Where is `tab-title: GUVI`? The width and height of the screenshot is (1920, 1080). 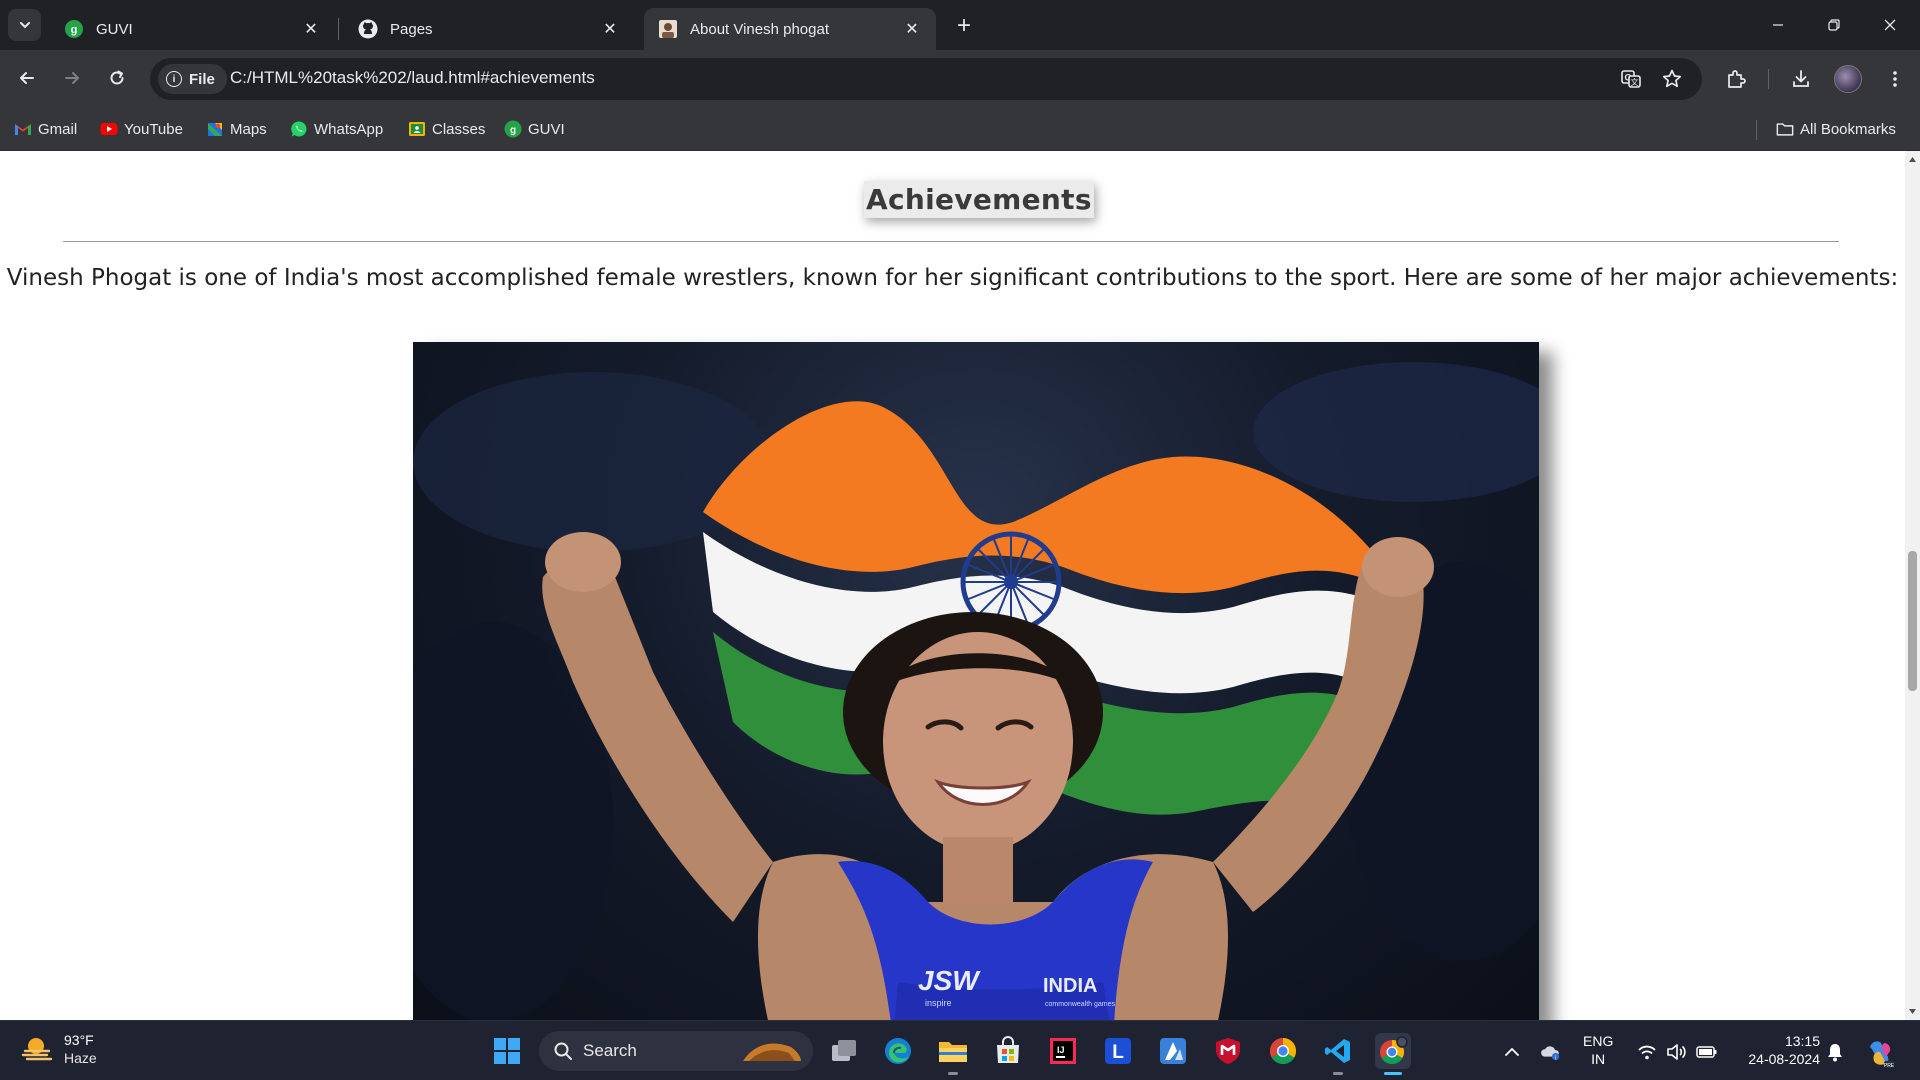 tab-title: GUVI is located at coordinates (114, 29).